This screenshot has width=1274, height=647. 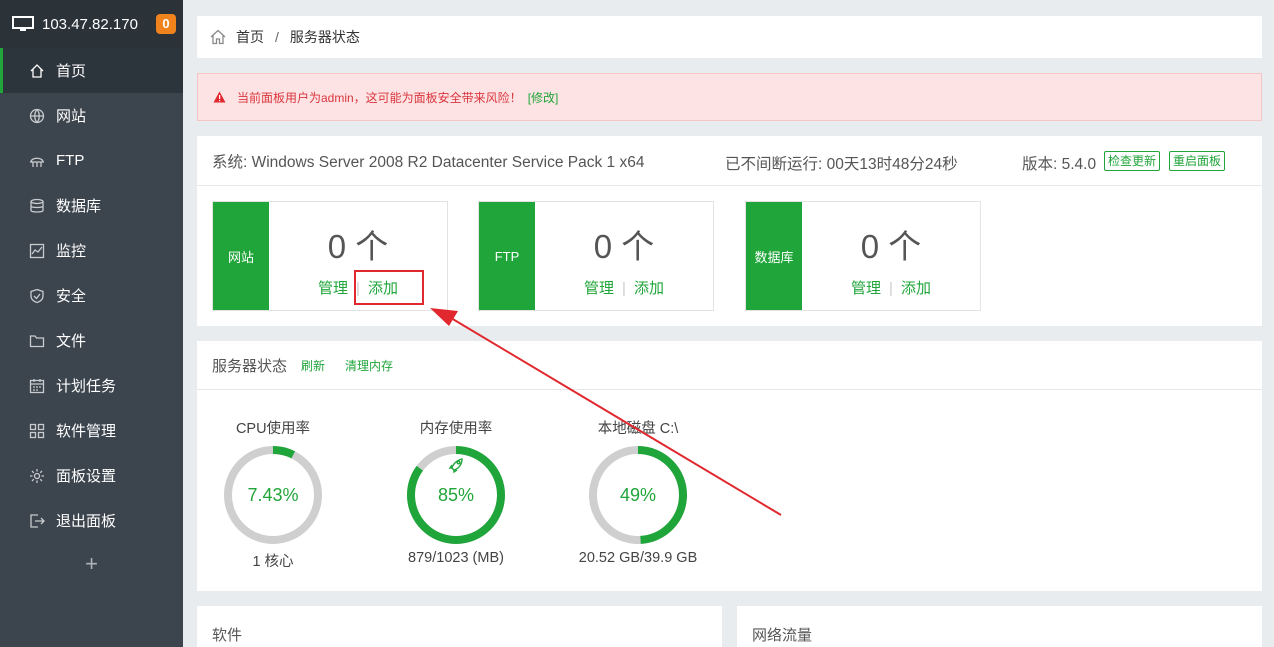 I want to click on calendar-icon, so click(x=37, y=385).